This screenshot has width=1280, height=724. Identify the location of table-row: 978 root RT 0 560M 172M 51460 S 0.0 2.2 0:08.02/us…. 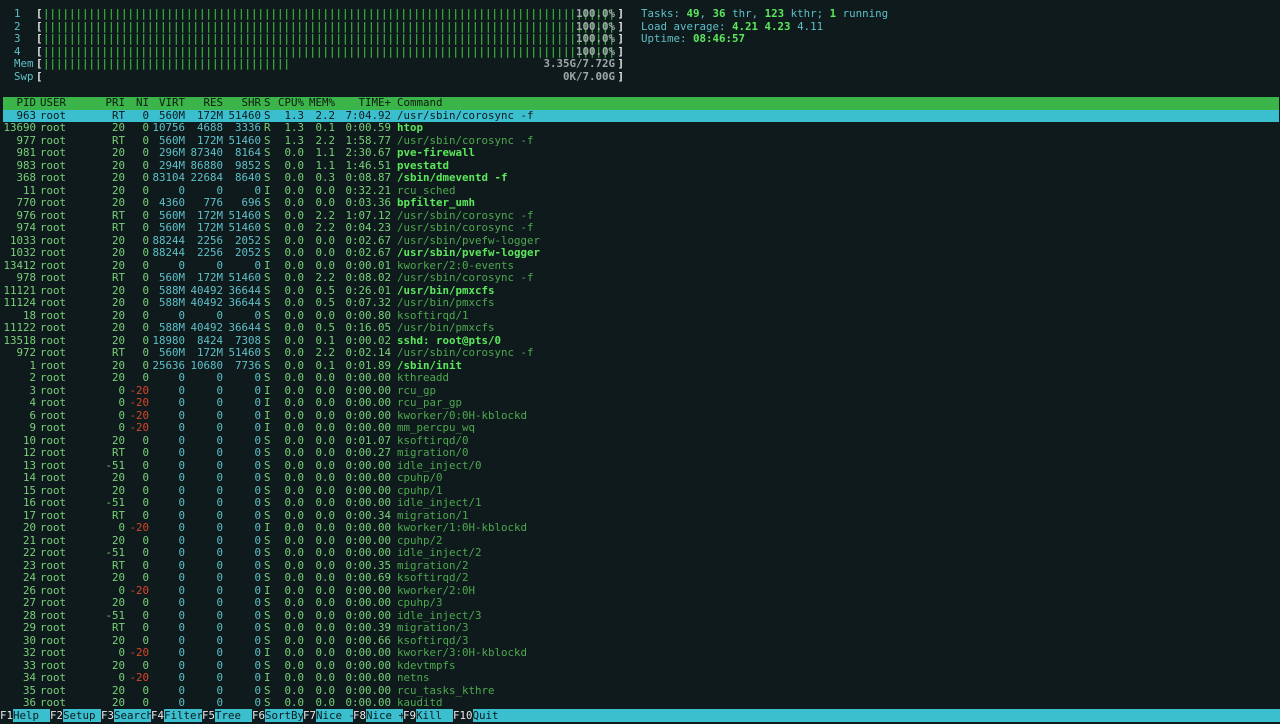
(641, 278).